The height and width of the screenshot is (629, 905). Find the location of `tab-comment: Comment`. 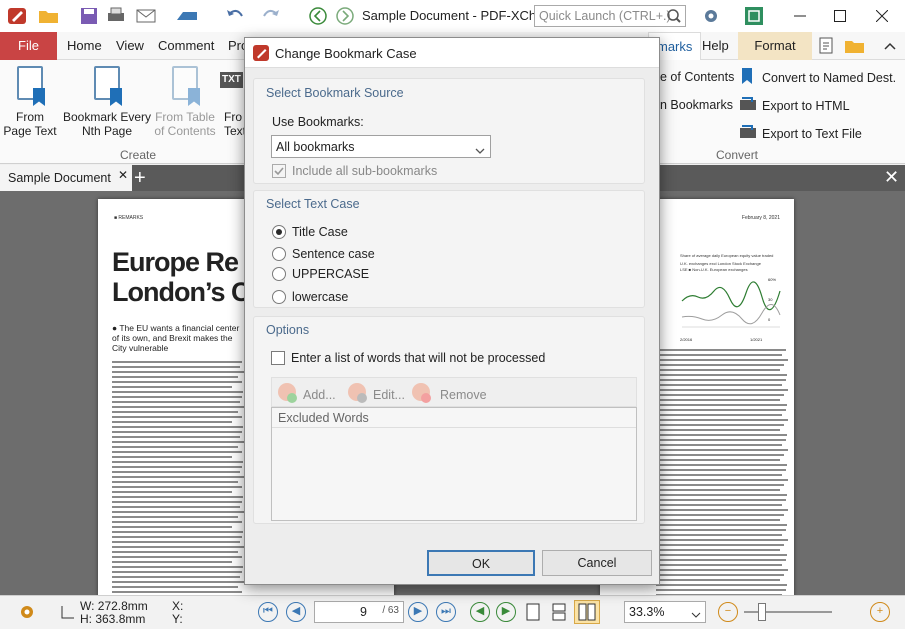

tab-comment: Comment is located at coordinates (186, 46).